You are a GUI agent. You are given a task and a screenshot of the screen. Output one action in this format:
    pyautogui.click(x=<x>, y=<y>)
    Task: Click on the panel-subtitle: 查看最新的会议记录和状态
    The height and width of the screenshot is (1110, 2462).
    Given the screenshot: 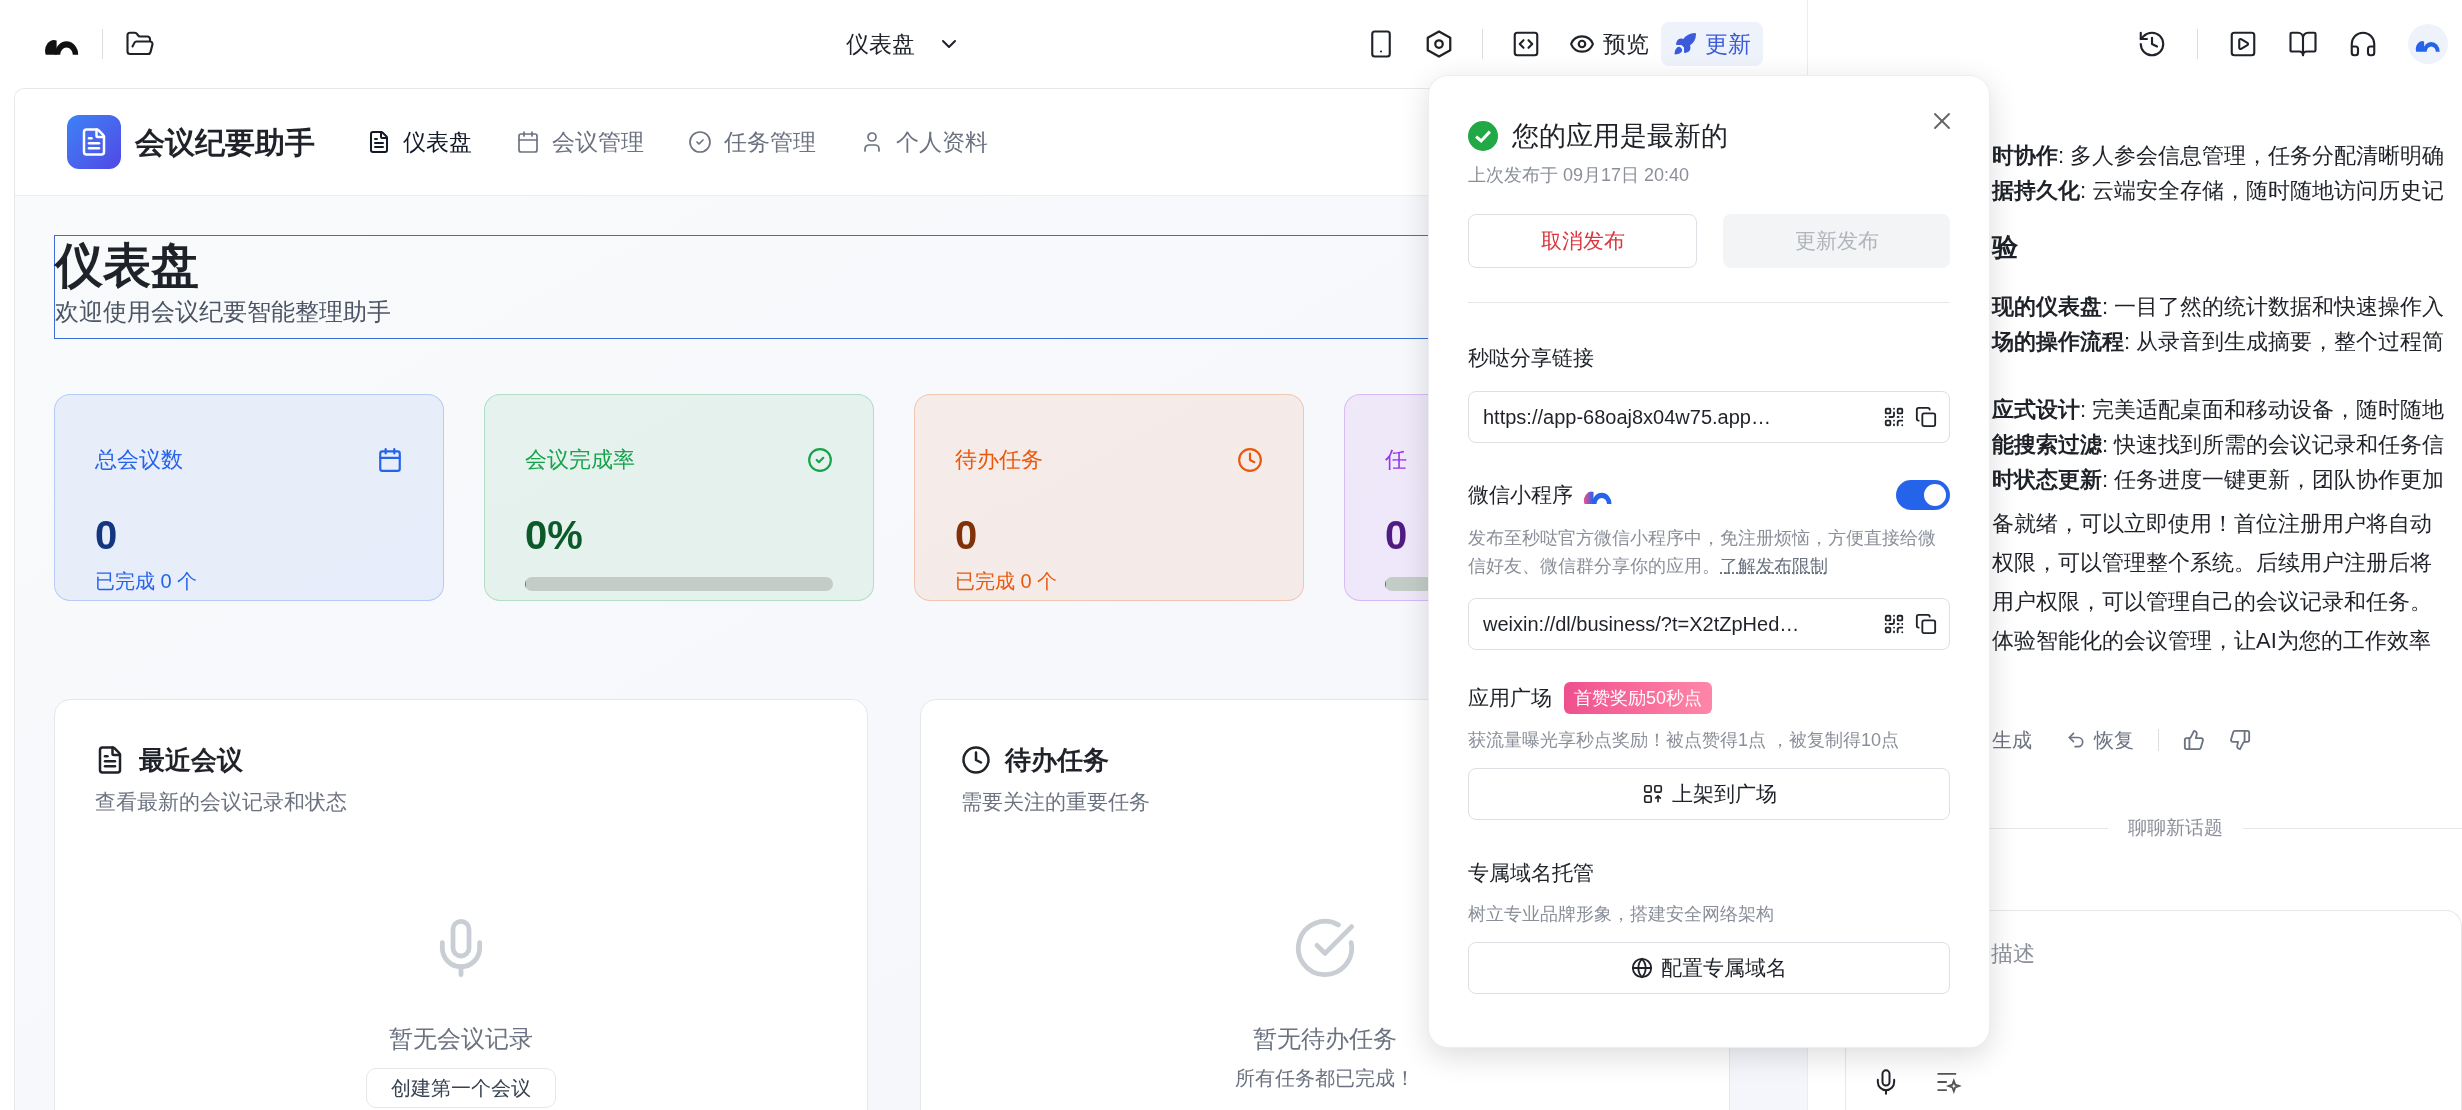 What is the action you would take?
    pyautogui.click(x=221, y=802)
    